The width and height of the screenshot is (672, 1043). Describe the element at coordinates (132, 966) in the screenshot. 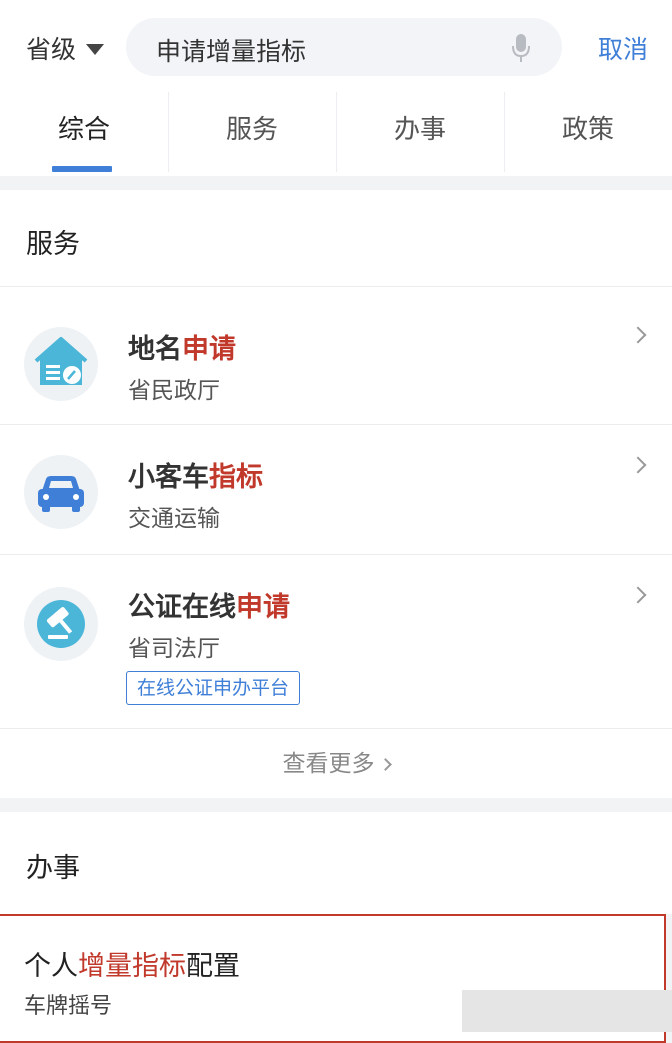

I see `affair-title: 个人增量指标配置` at that location.